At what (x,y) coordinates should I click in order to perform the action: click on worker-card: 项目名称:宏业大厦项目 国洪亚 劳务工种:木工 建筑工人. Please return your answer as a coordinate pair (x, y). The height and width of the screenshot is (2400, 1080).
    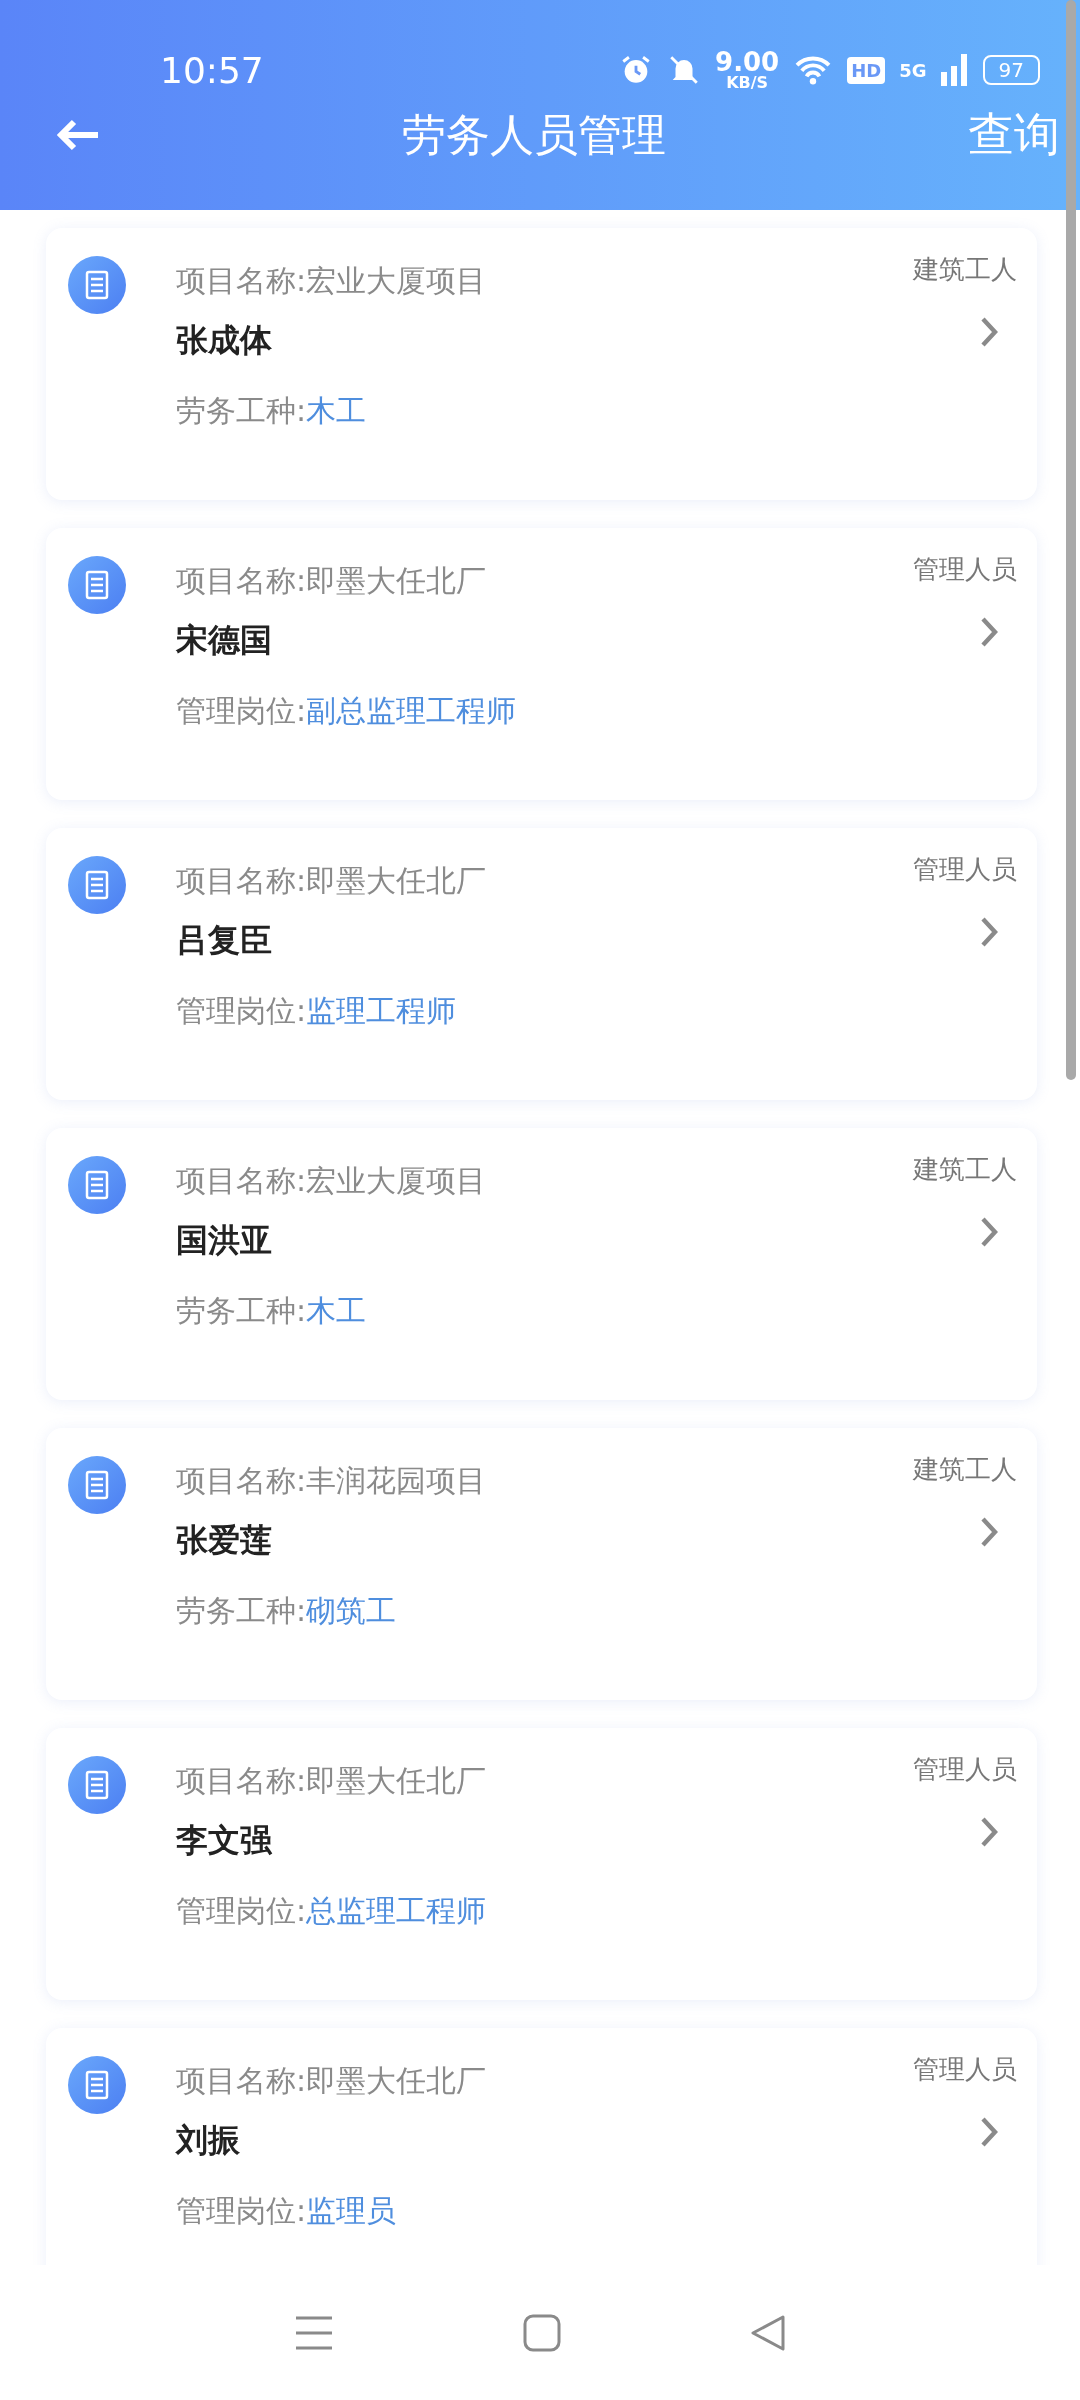
    Looking at the image, I should click on (541, 1264).